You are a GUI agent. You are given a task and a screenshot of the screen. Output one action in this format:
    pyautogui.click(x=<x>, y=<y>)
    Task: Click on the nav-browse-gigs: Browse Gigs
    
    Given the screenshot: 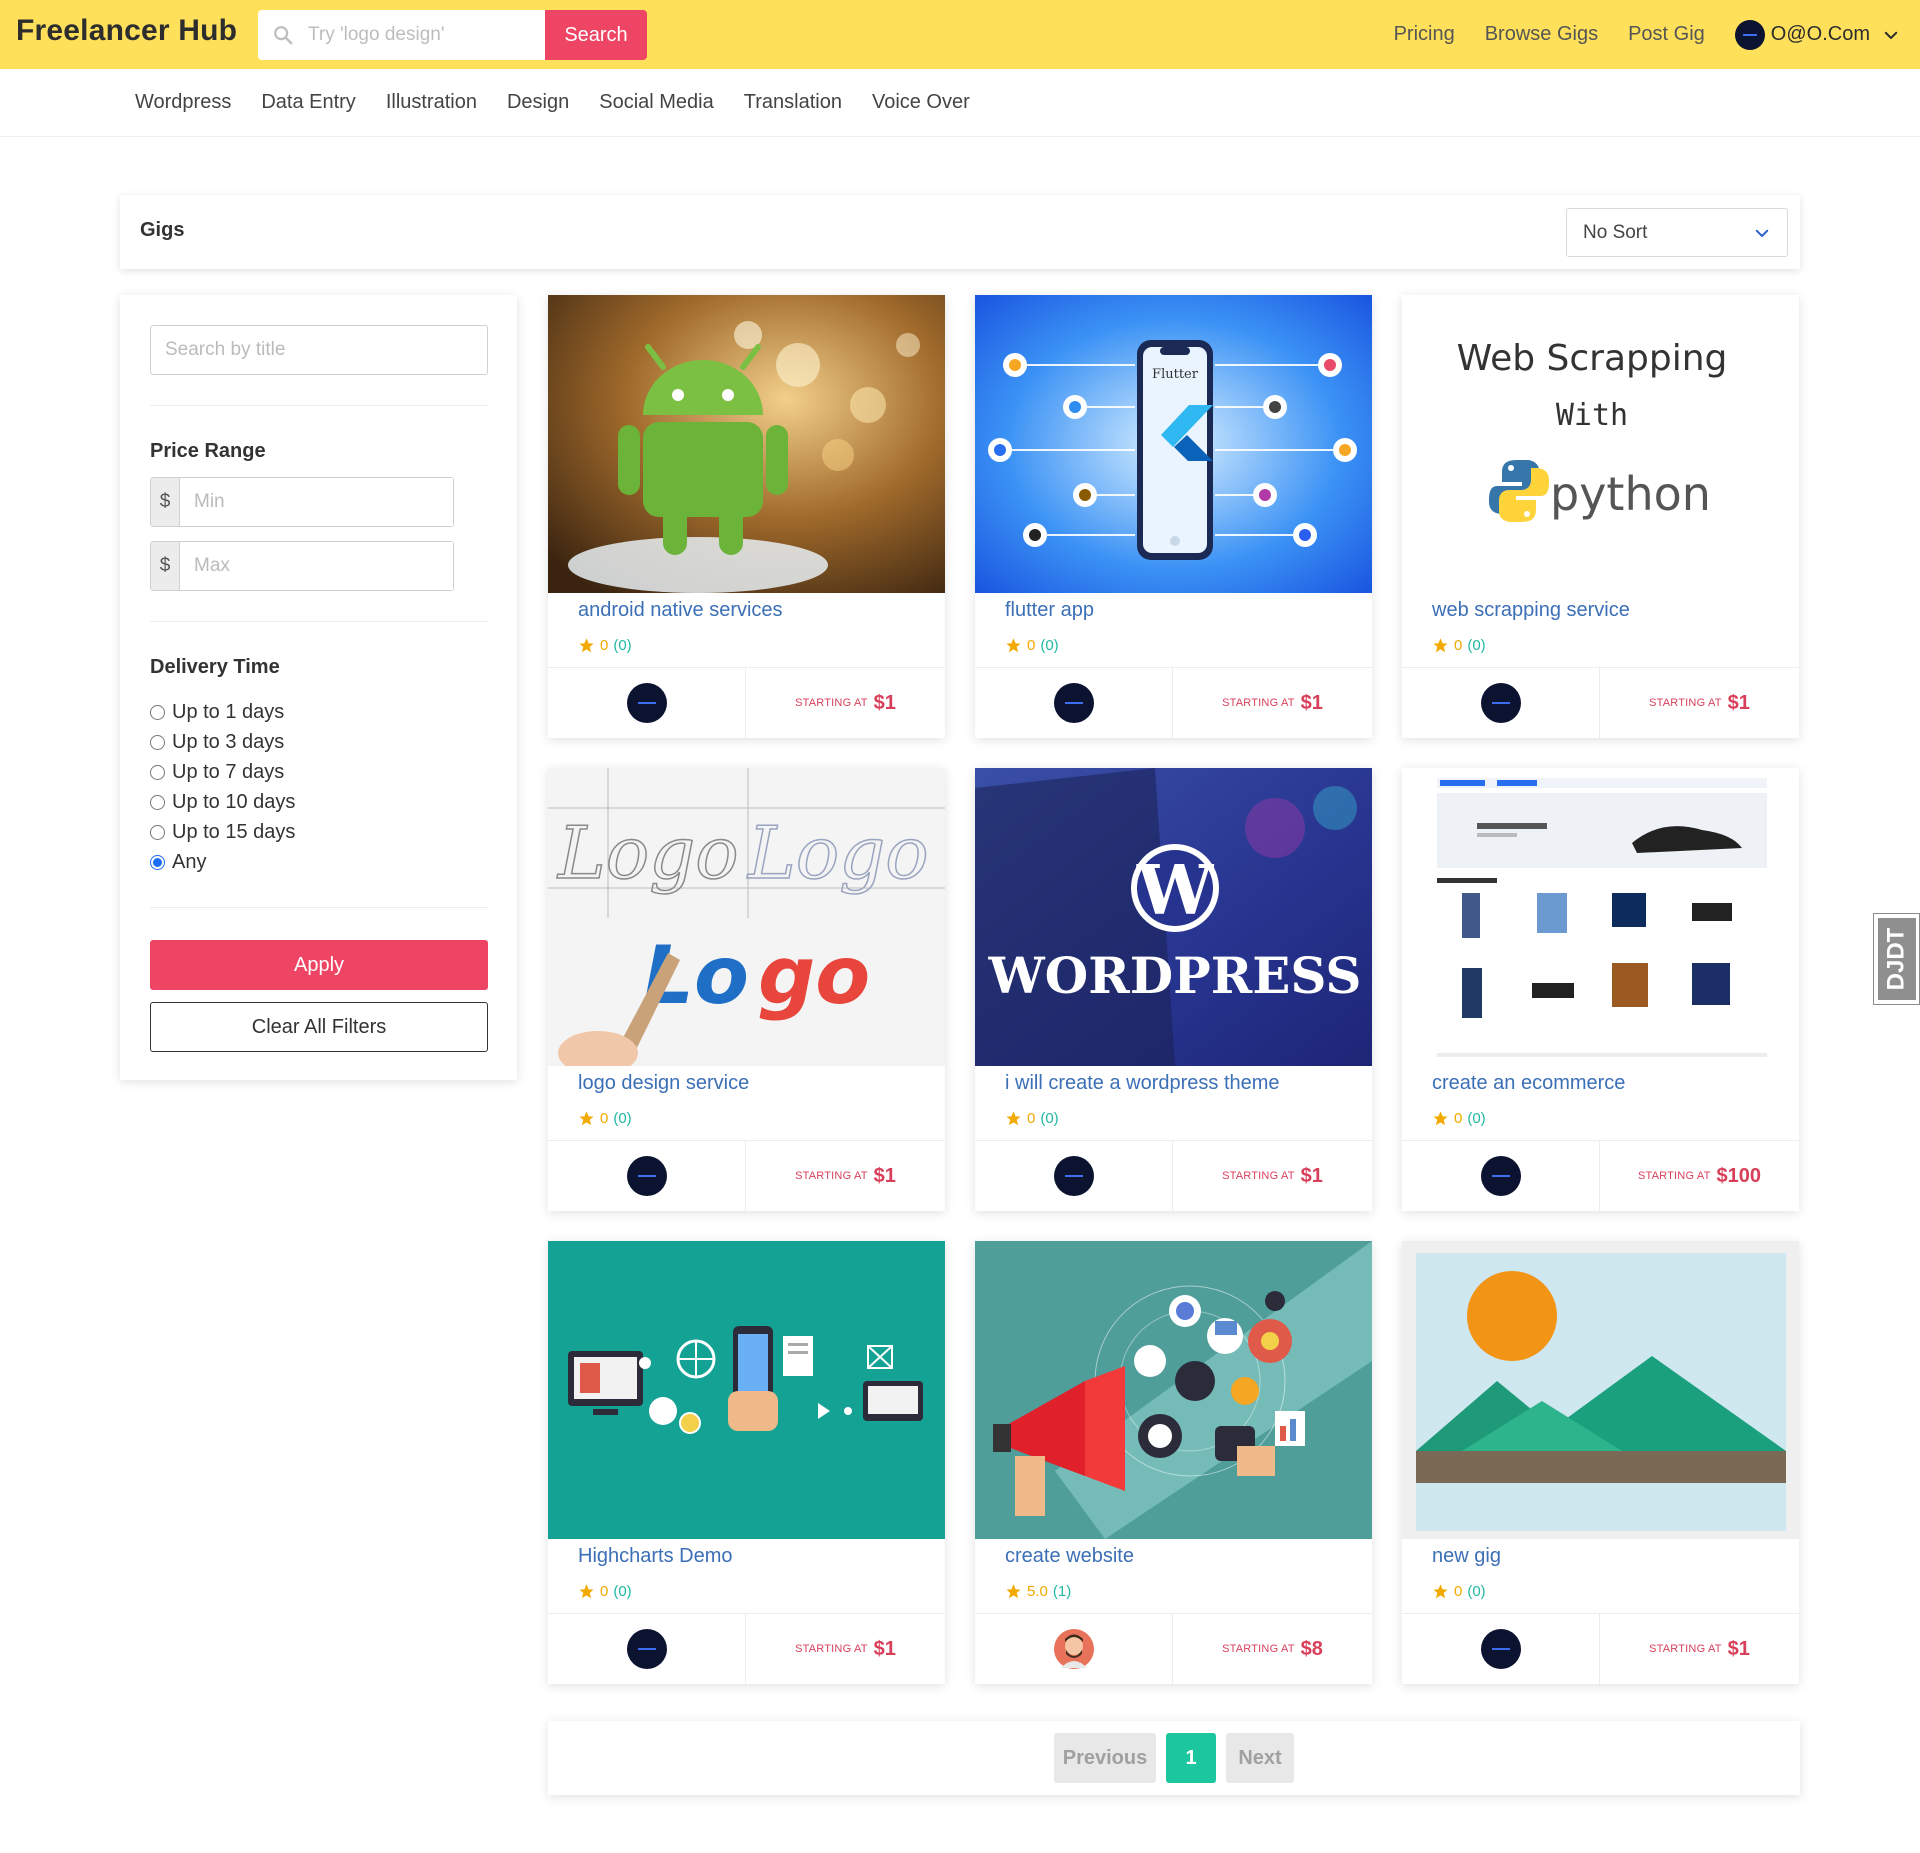 What is the action you would take?
    pyautogui.click(x=1541, y=34)
    